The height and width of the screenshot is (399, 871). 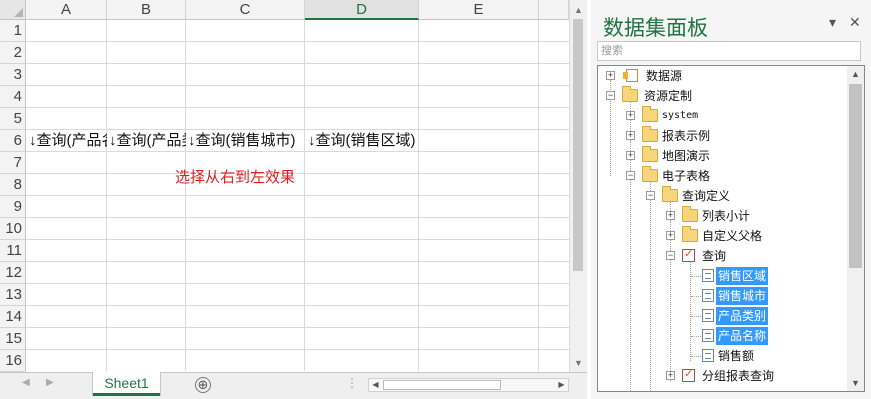 What do you see at coordinates (50, 382) in the screenshot?
I see `tab-next-icon: ▶` at bounding box center [50, 382].